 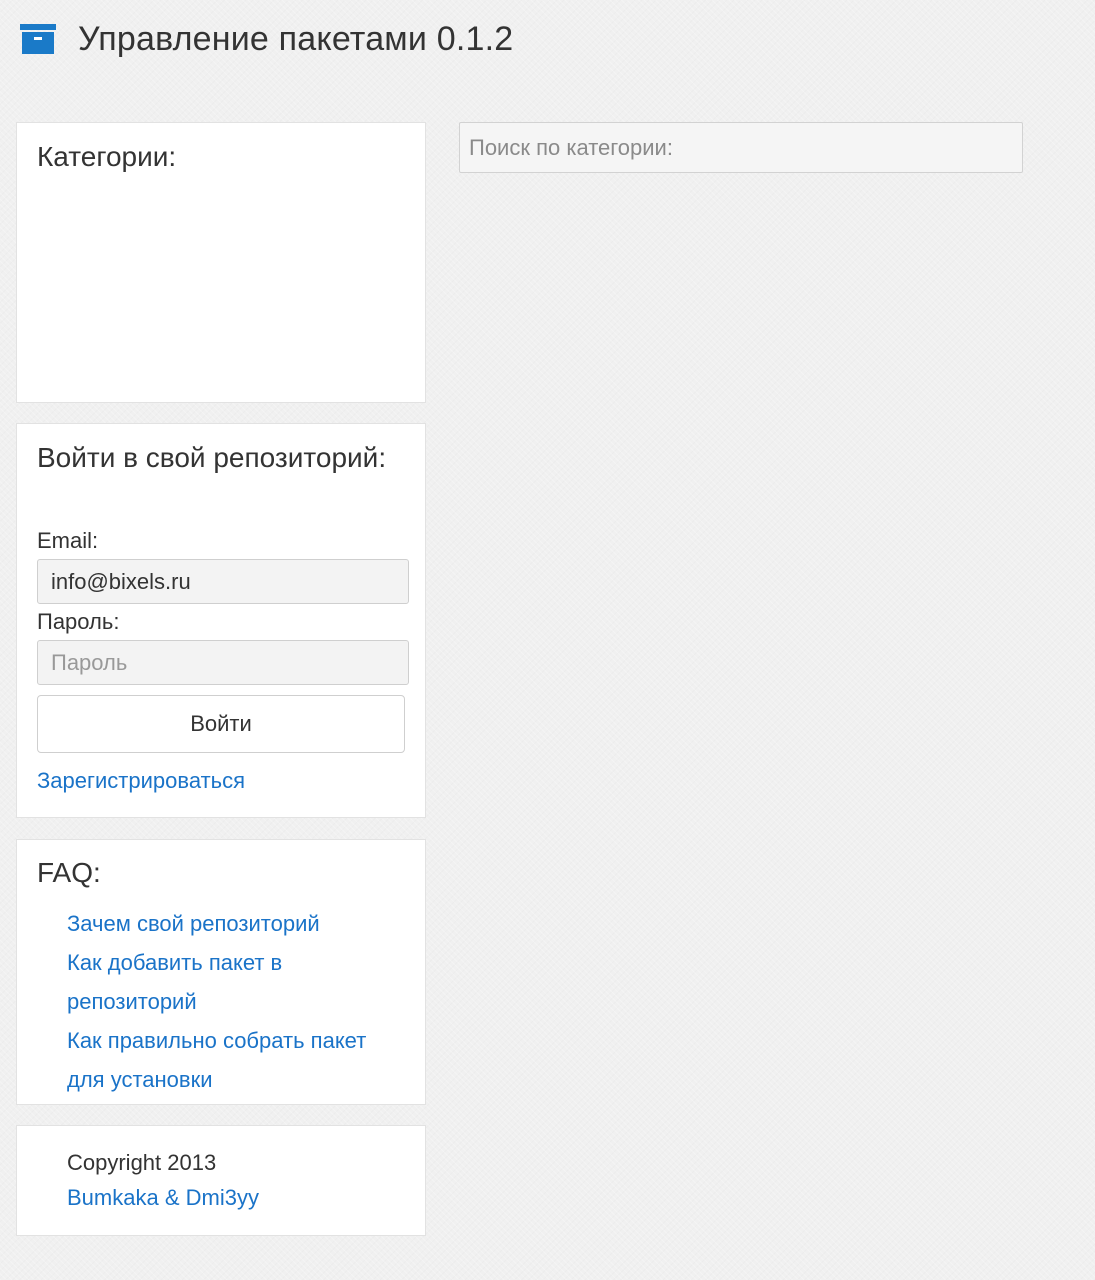 I want to click on category-search-input, so click(x=741, y=147).